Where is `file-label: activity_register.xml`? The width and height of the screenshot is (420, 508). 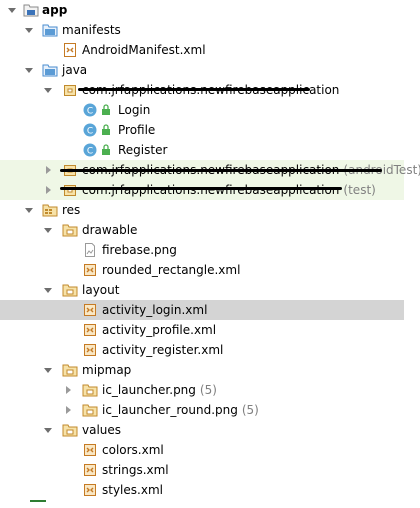 file-label: activity_register.xml is located at coordinates (163, 350).